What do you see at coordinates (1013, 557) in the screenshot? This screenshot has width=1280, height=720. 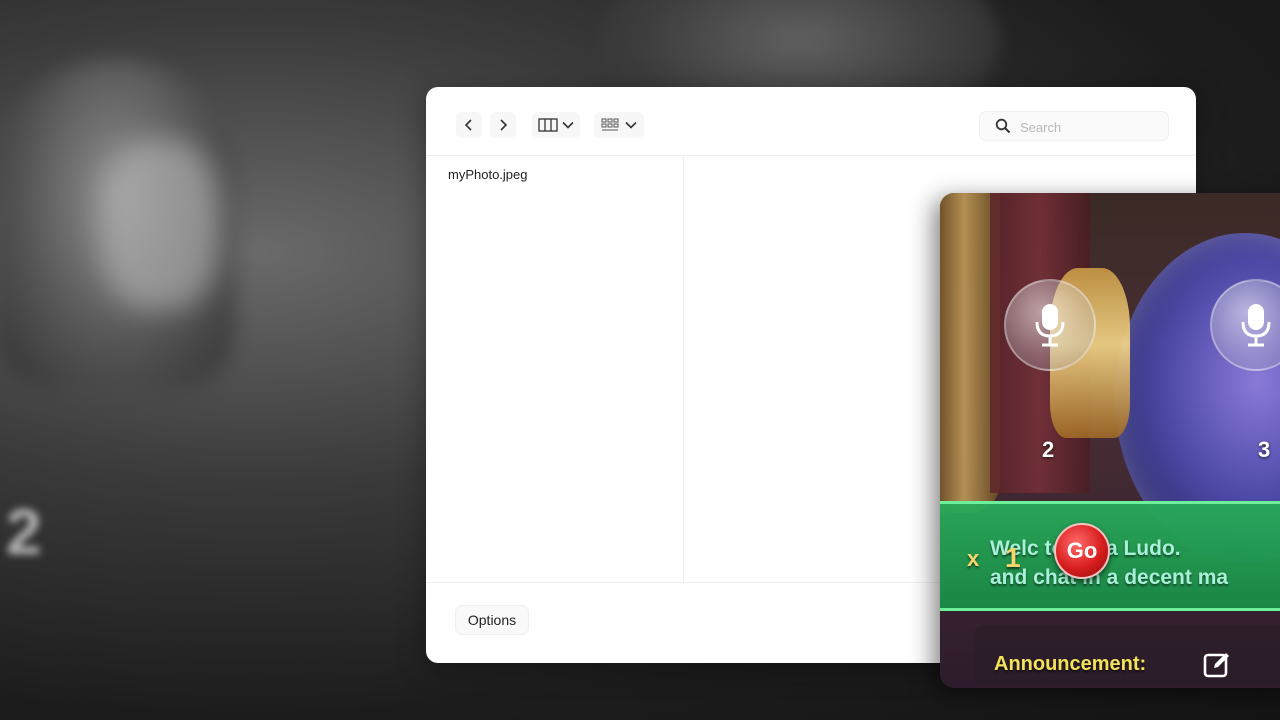 I see `multiplier-count: 1` at bounding box center [1013, 557].